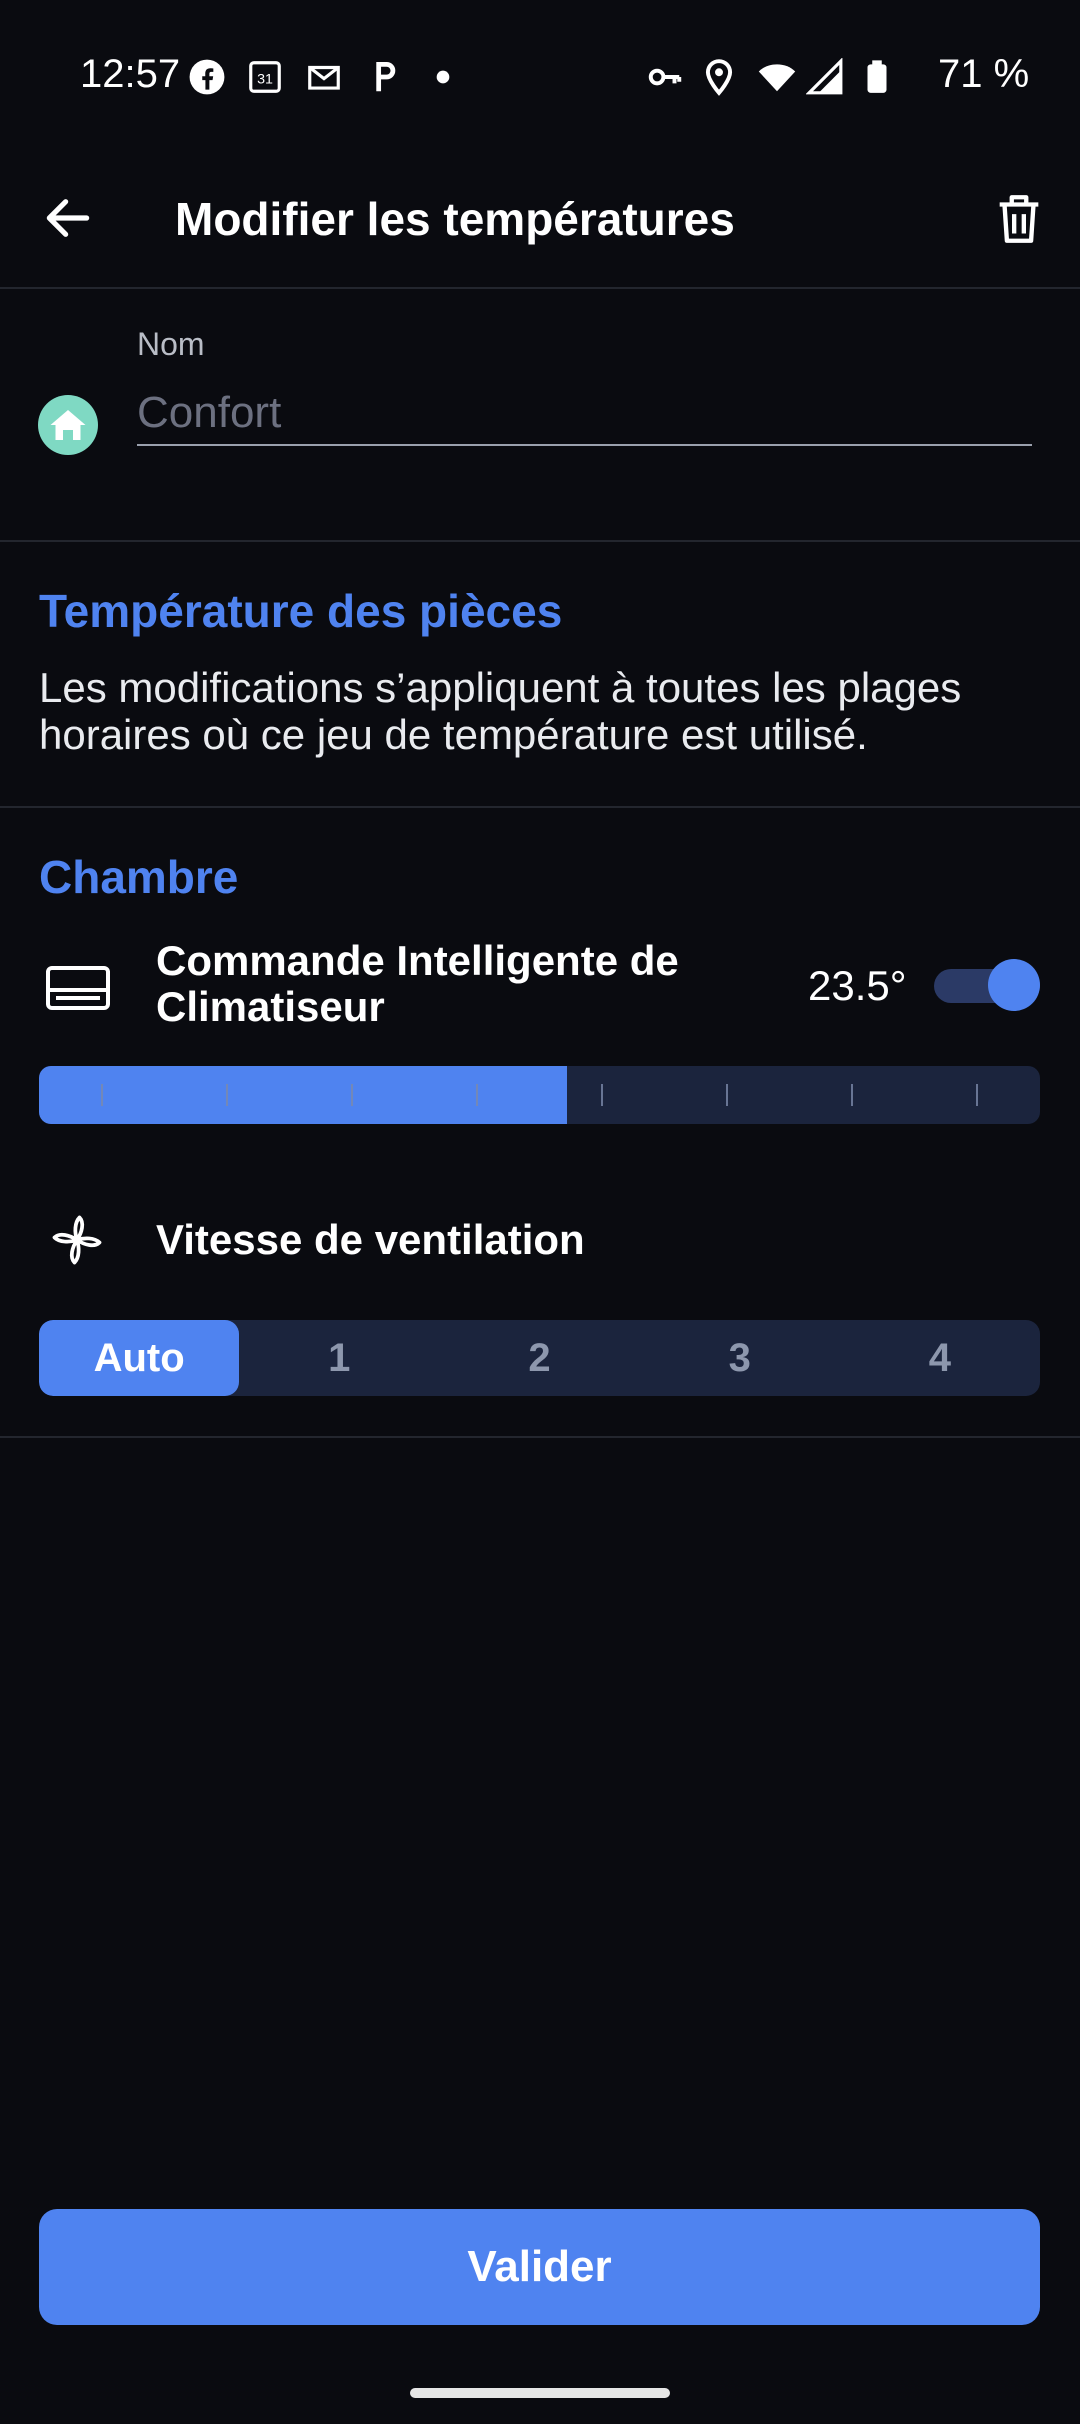 This screenshot has width=1080, height=2424. Describe the element at coordinates (740, 1358) in the screenshot. I see `fan-speed-option: 3` at that location.